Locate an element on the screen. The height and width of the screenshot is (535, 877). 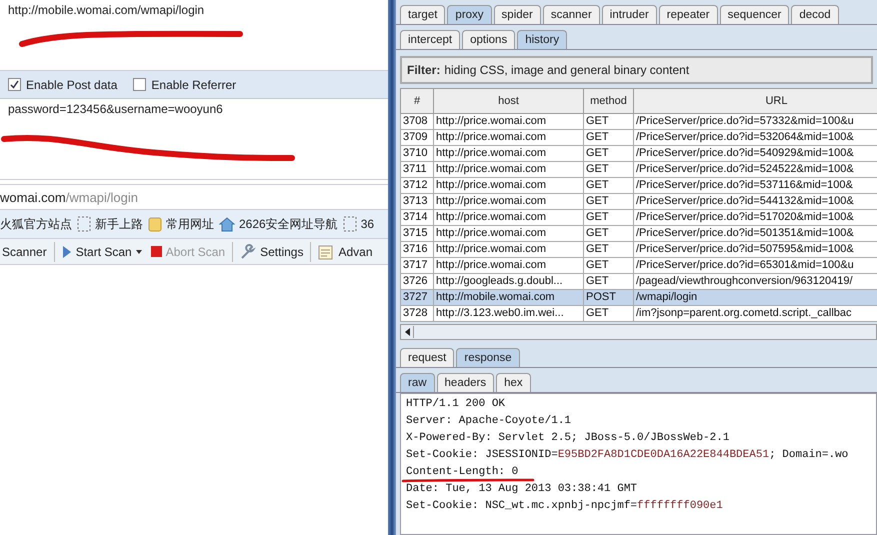
bookmark-link: 新手上路 is located at coordinates (110, 224).